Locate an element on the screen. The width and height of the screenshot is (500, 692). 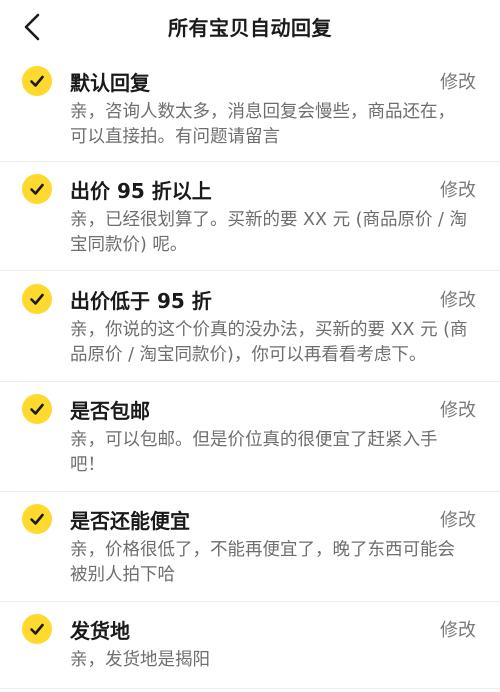
reply-item-title: 出价 95 折以上 is located at coordinates (141, 191).